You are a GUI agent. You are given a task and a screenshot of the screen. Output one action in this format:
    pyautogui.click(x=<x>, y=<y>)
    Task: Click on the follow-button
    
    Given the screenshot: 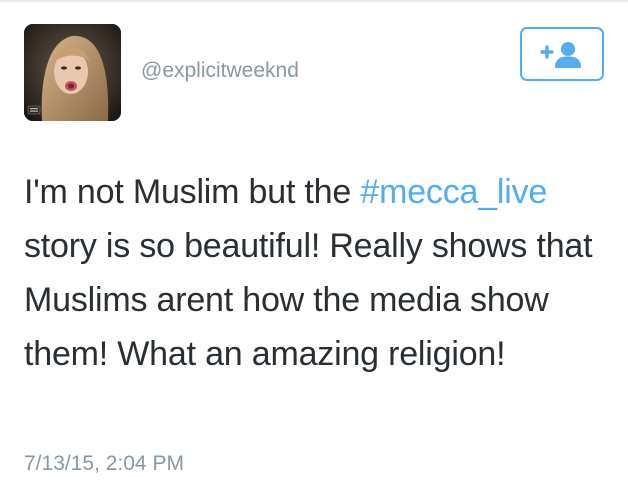 What is the action you would take?
    pyautogui.click(x=562, y=54)
    